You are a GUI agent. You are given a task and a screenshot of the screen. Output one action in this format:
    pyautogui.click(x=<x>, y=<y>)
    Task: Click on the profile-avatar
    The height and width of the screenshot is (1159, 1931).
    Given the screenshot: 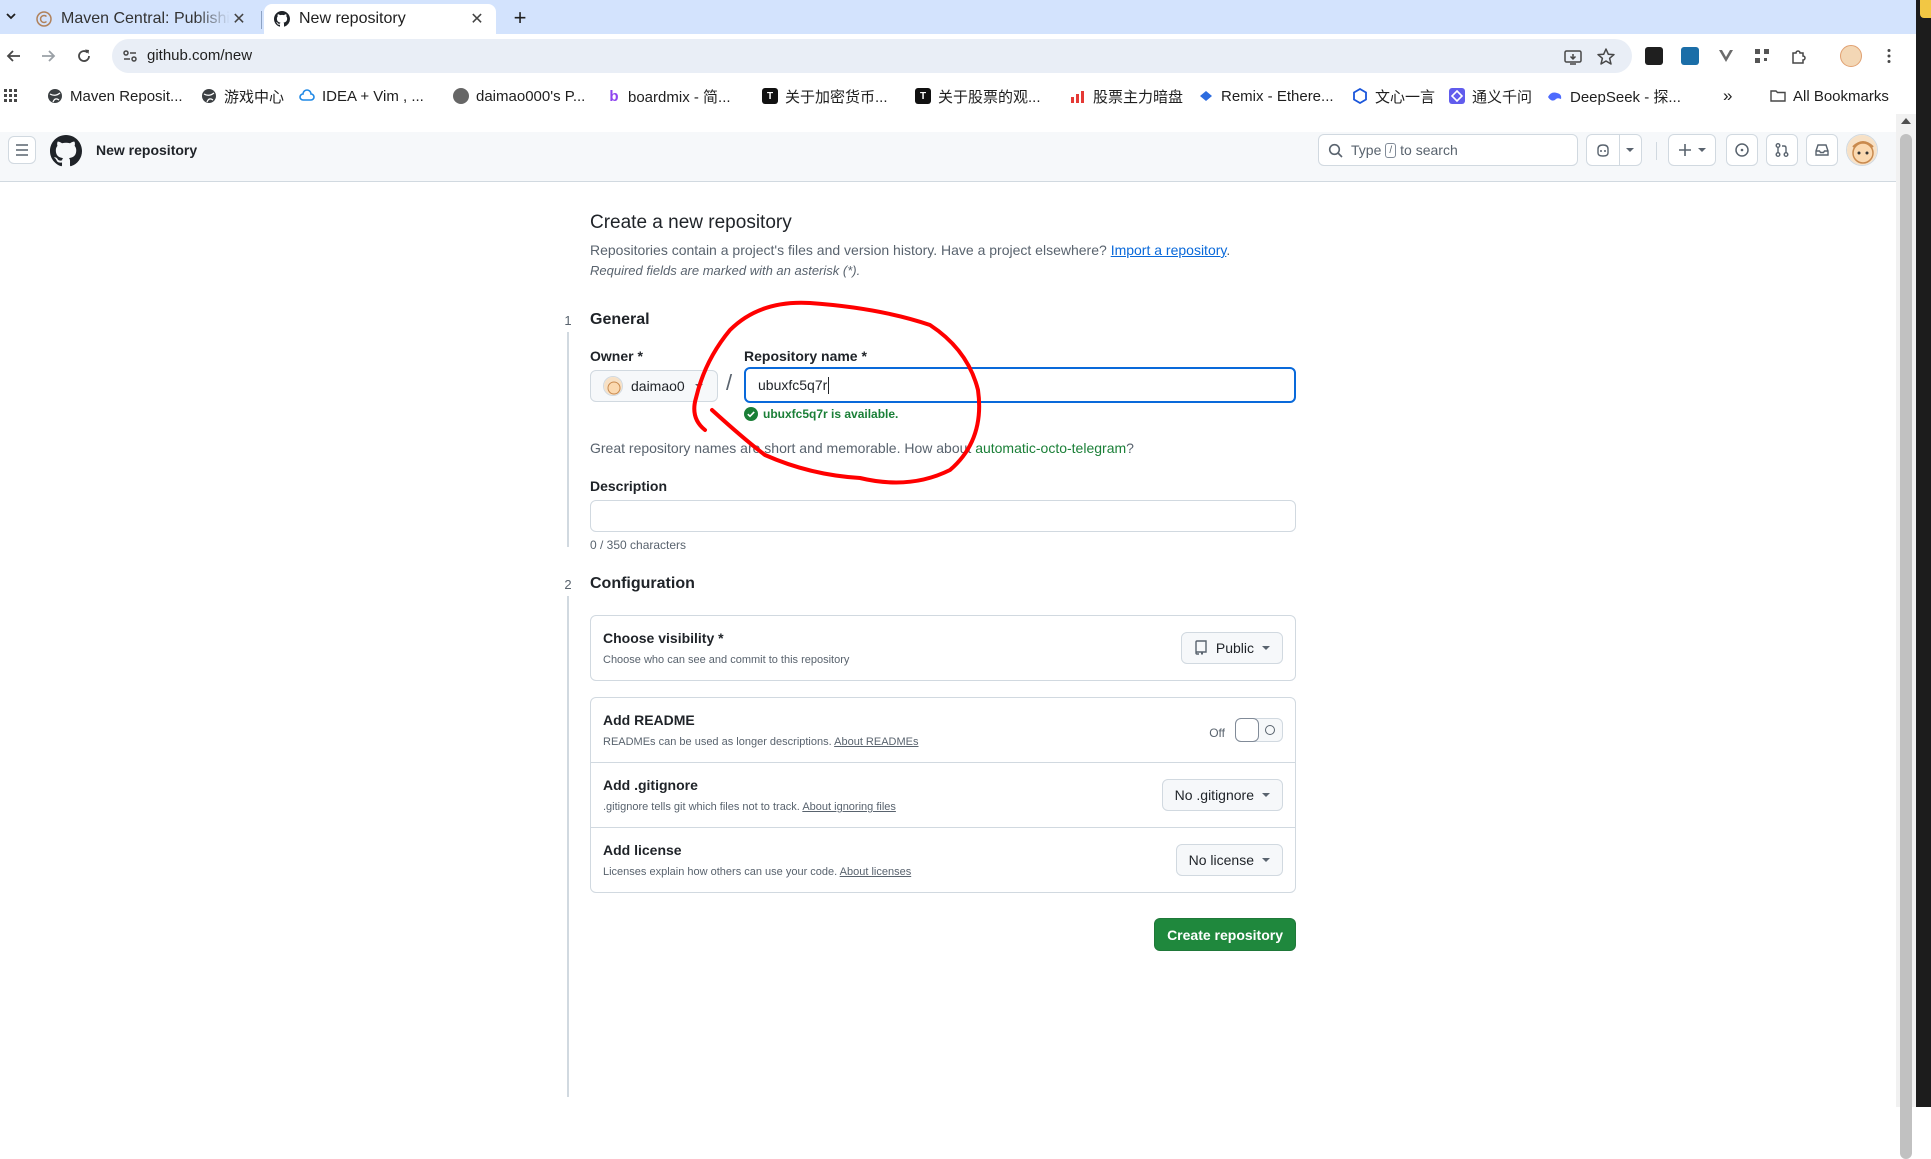 What is the action you would take?
    pyautogui.click(x=1851, y=56)
    